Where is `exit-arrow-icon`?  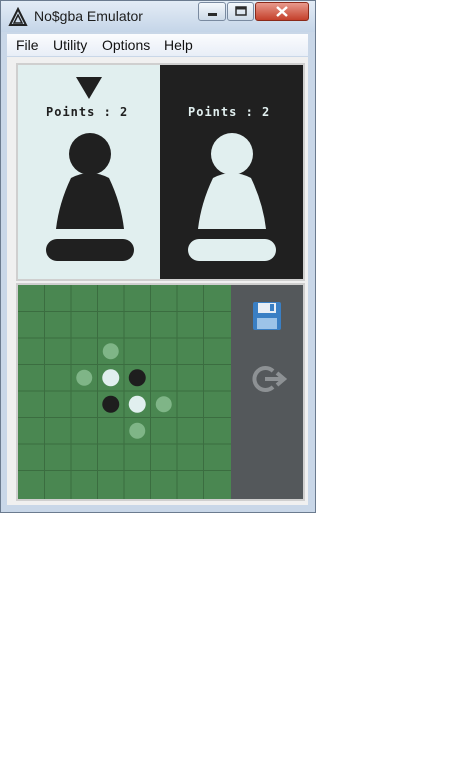
exit-arrow-icon is located at coordinates (269, 379).